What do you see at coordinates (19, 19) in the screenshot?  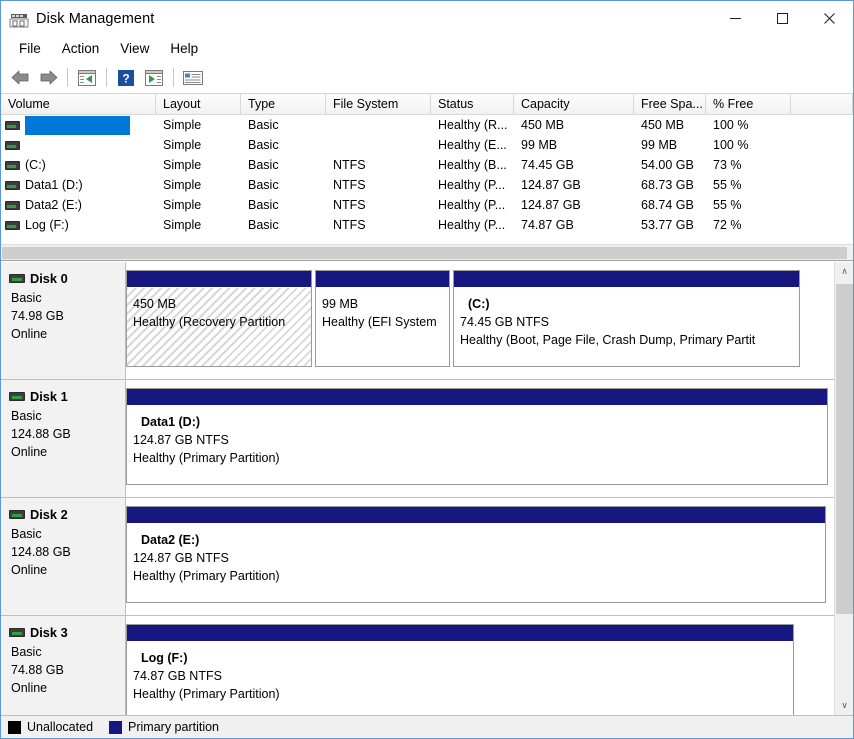 I see `disk-management-icon` at bounding box center [19, 19].